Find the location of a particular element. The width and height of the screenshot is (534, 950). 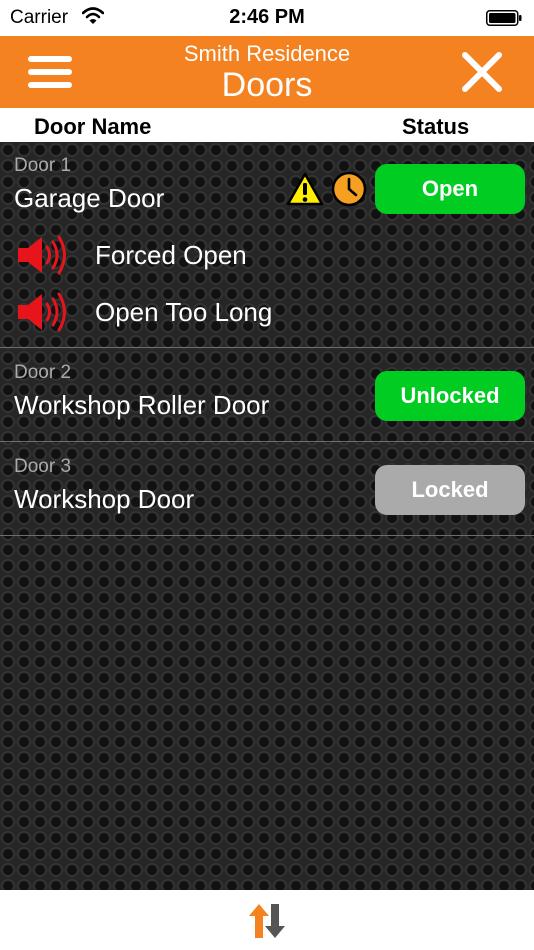

bottom-toolbar is located at coordinates (267, 920).